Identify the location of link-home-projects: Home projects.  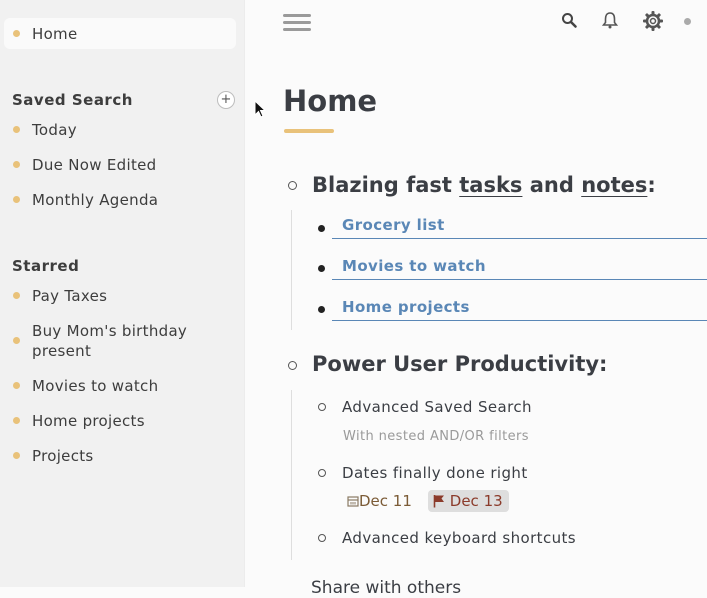
(406, 307).